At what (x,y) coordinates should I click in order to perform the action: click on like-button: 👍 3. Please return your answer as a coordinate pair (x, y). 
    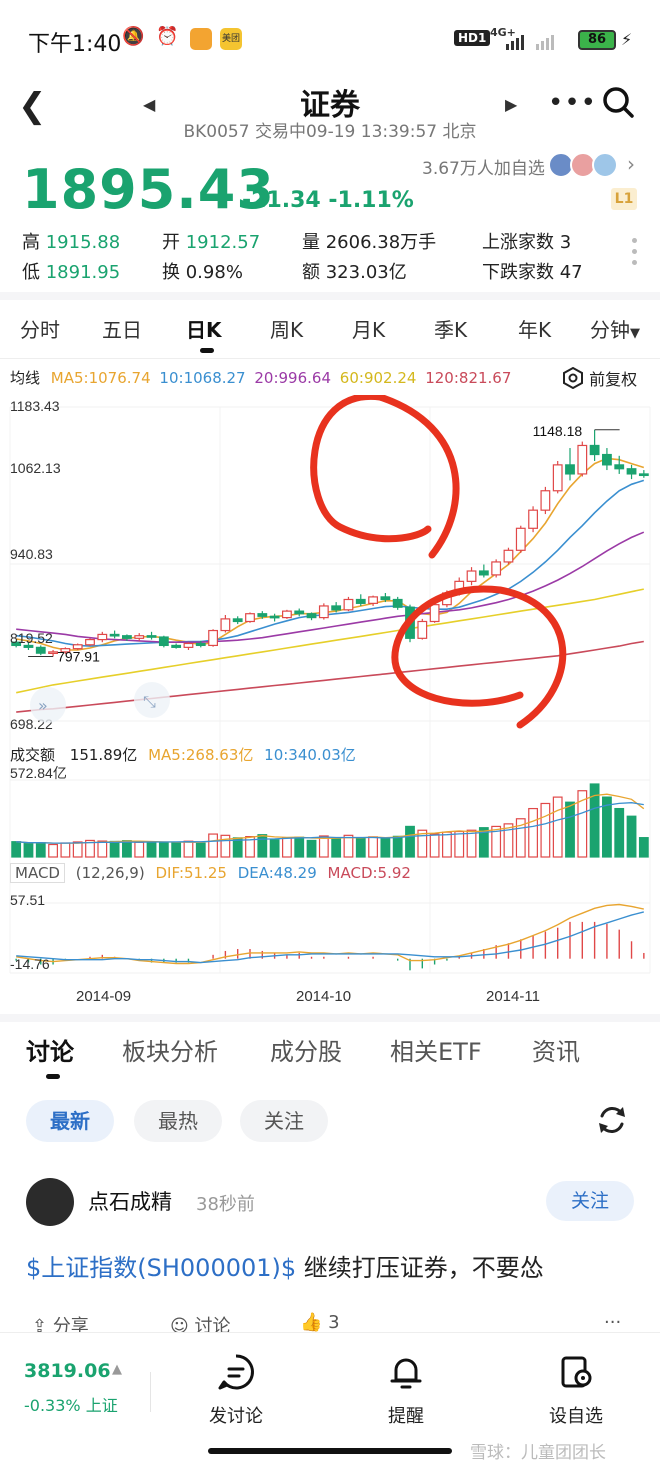
    Looking at the image, I should click on (320, 1322).